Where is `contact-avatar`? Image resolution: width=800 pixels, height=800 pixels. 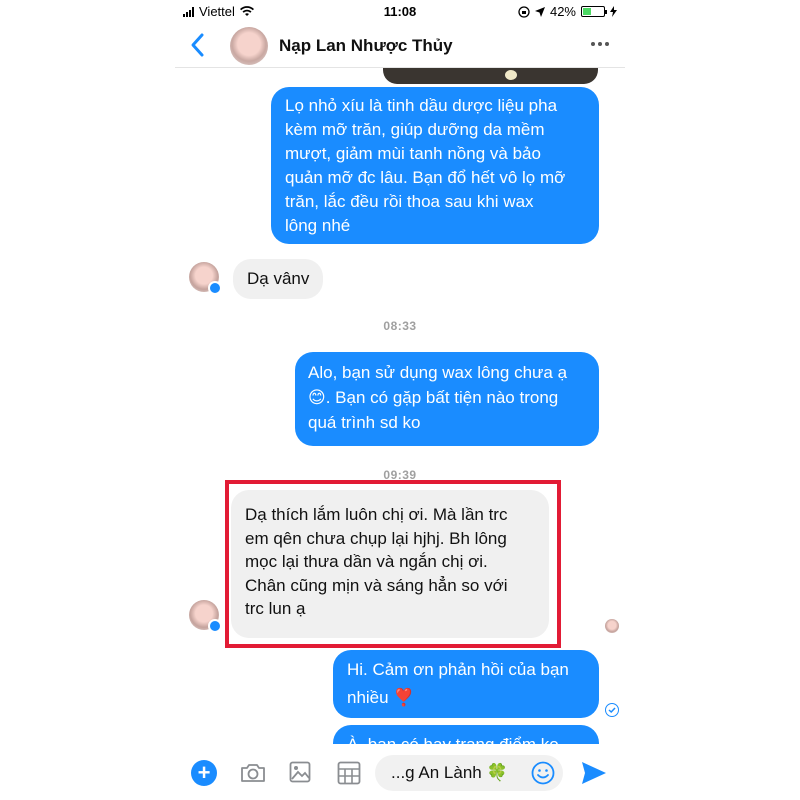 contact-avatar is located at coordinates (249, 46).